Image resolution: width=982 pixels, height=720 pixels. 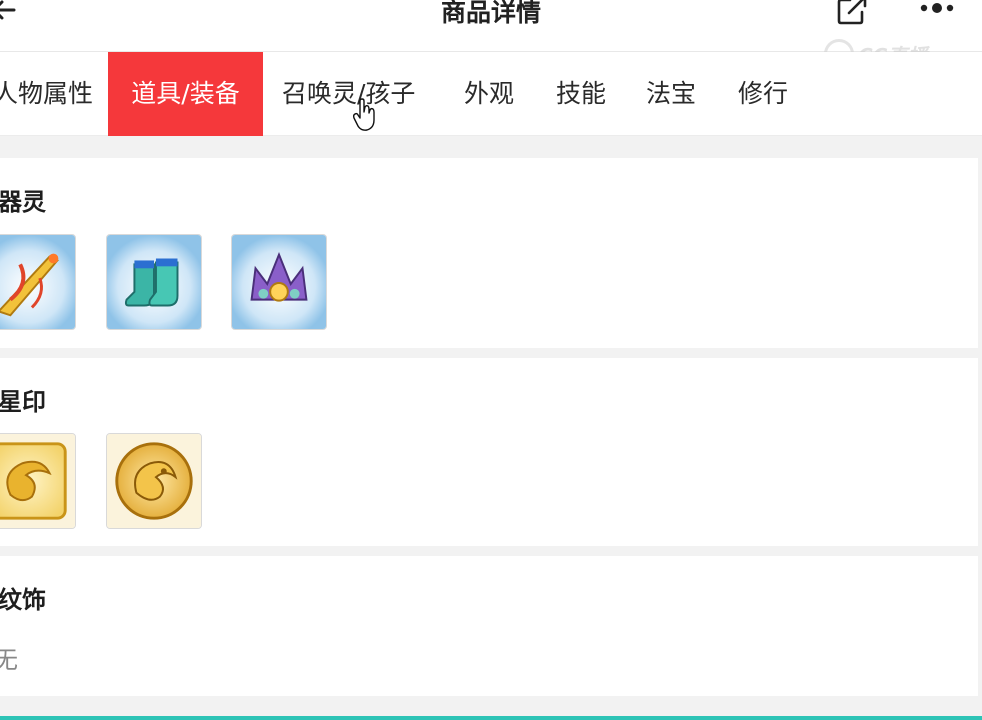 I want to click on gold-dragon-seal-icon, so click(x=37, y=481).